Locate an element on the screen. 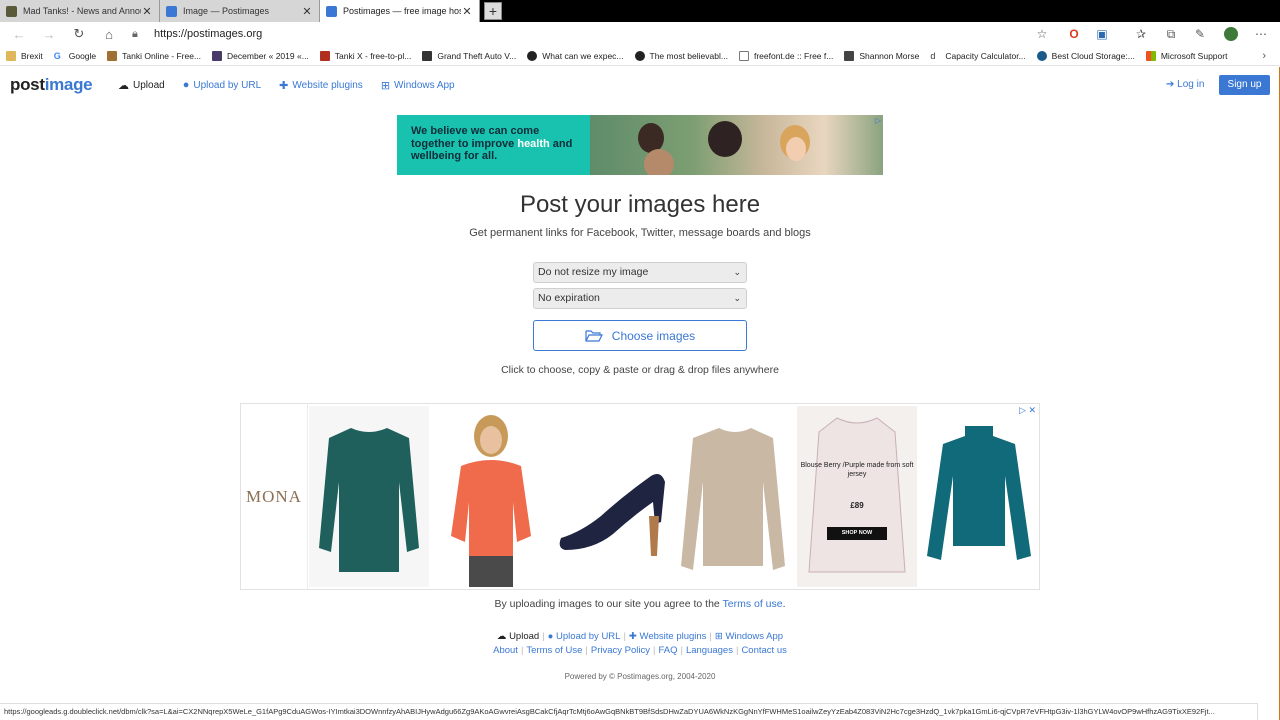  nav-windows-app: ⊞ Windows App is located at coordinates (418, 85).